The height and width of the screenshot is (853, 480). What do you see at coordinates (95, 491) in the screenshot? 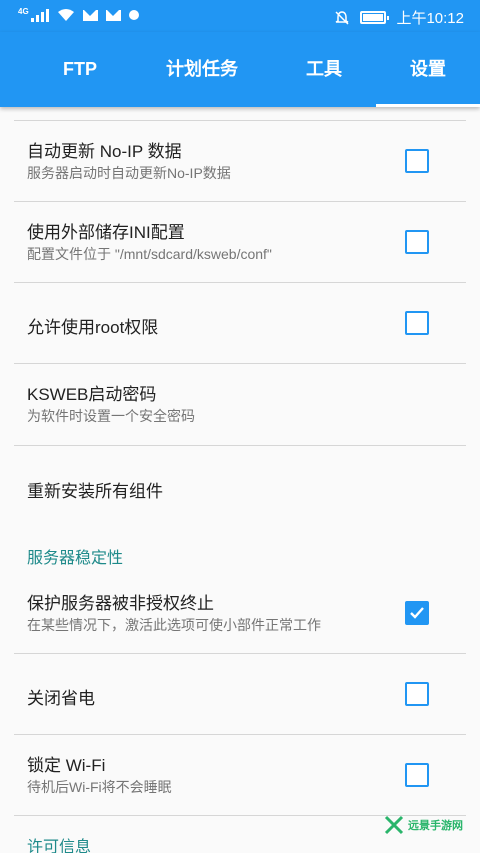
I see `setting-title: 重新安装所有组件` at bounding box center [95, 491].